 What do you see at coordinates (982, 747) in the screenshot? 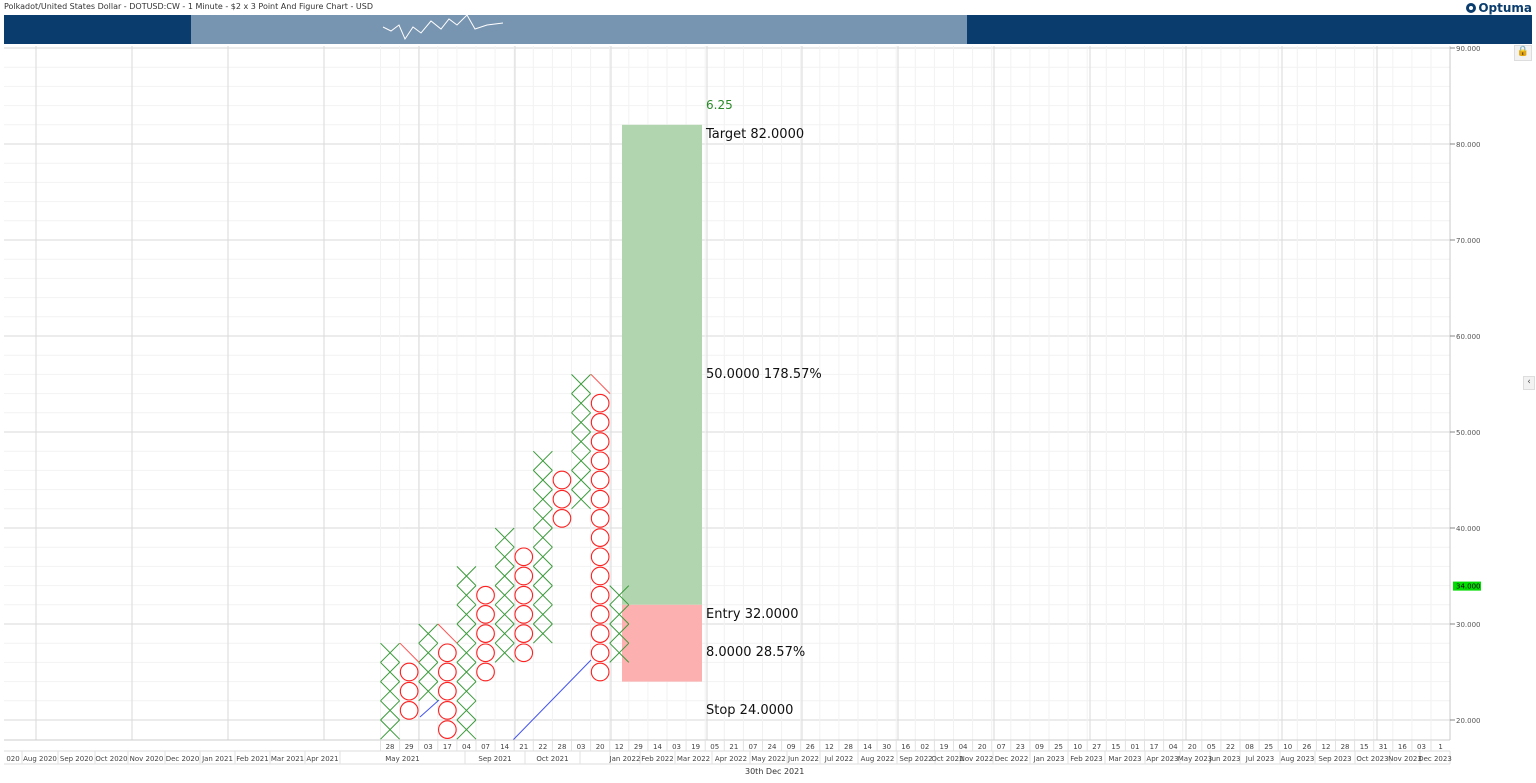
I see `x-day-label: 20` at bounding box center [982, 747].